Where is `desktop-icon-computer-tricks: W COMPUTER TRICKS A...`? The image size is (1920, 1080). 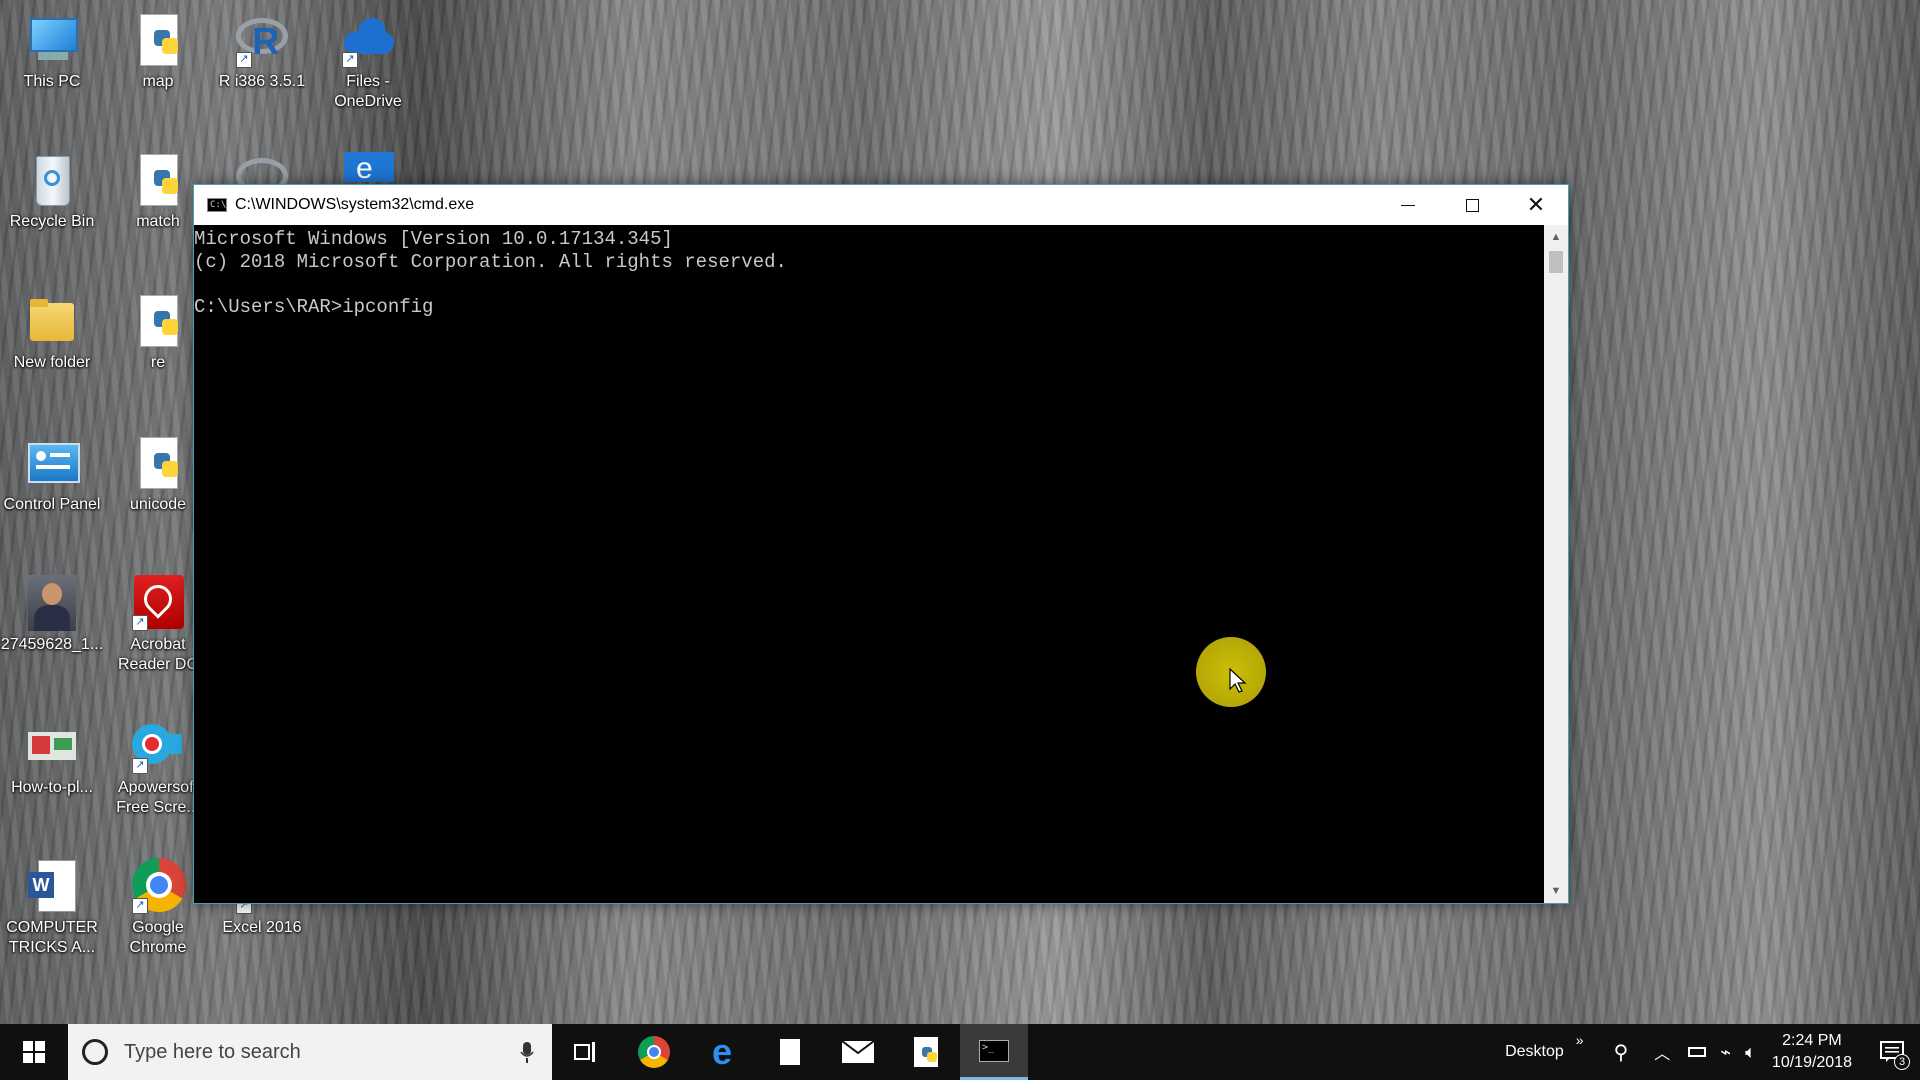 desktop-icon-computer-tricks: W COMPUTER TRICKS A... is located at coordinates (52, 908).